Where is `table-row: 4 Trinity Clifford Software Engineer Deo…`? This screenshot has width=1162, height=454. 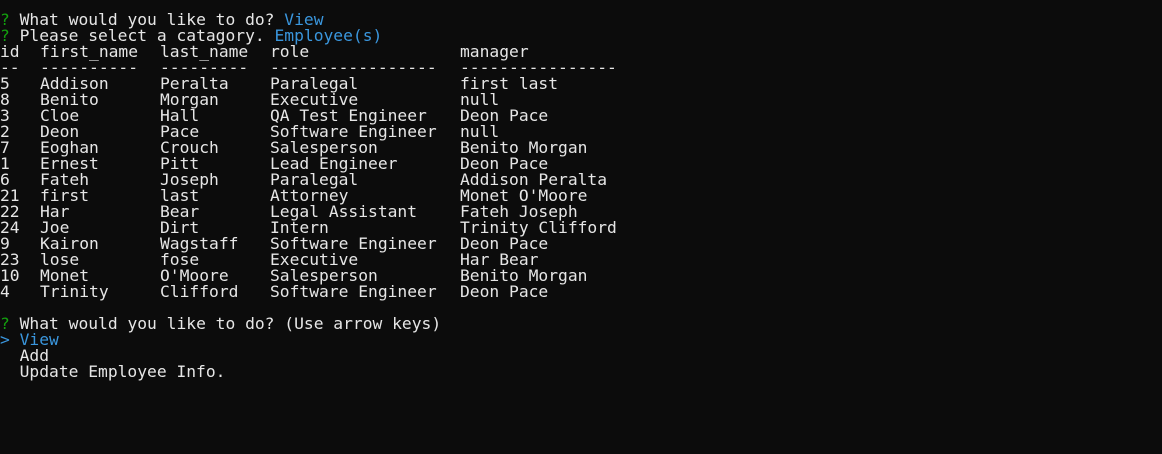 table-row: 4 Trinity Clifford Software Engineer Deo… is located at coordinates (581, 291).